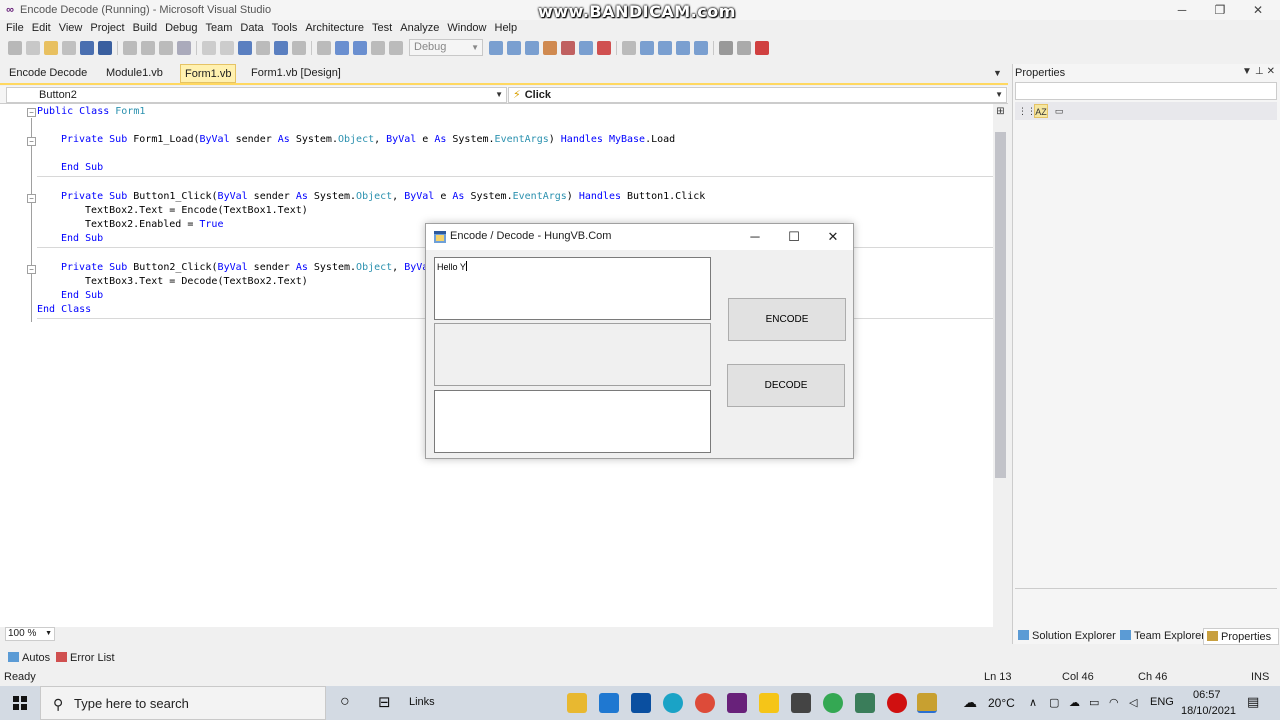 The width and height of the screenshot is (1280, 720). Describe the element at coordinates (1146, 91) in the screenshot. I see `object-selector` at that location.